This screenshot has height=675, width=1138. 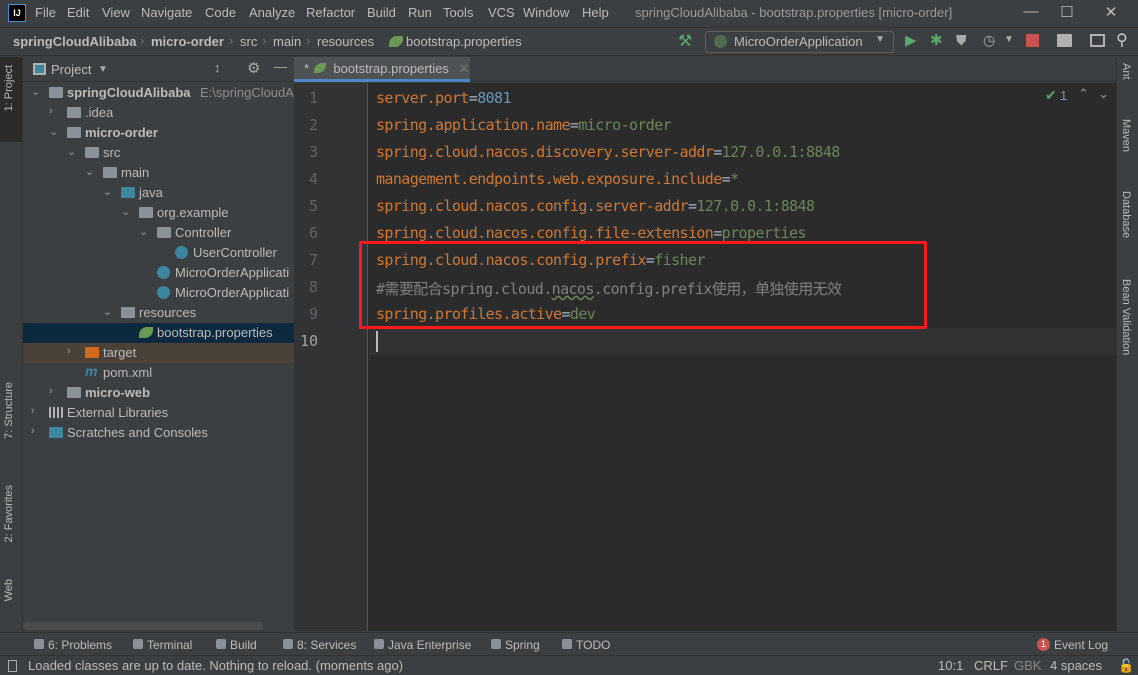 What do you see at coordinates (80, 645) in the screenshot?
I see `tool-window--problems: 6: Problems` at bounding box center [80, 645].